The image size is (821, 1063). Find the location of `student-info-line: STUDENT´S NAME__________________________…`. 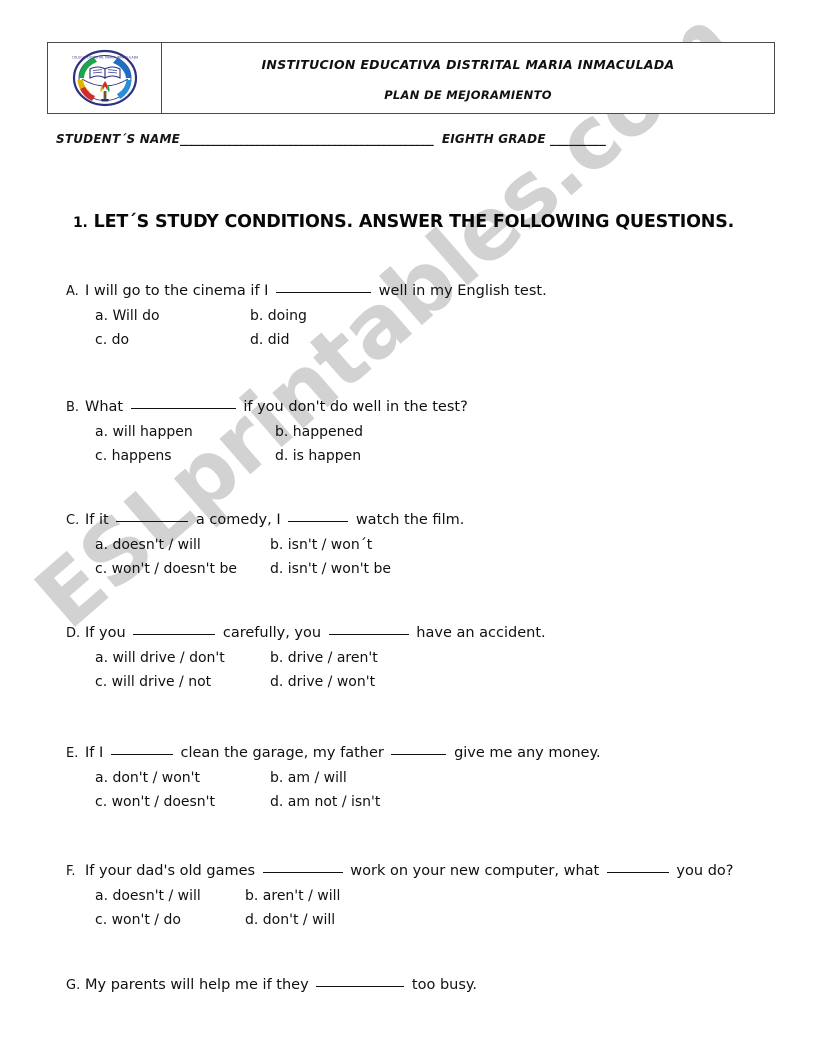

student-info-line: STUDENT´S NAME__________________________… is located at coordinates (331, 139).